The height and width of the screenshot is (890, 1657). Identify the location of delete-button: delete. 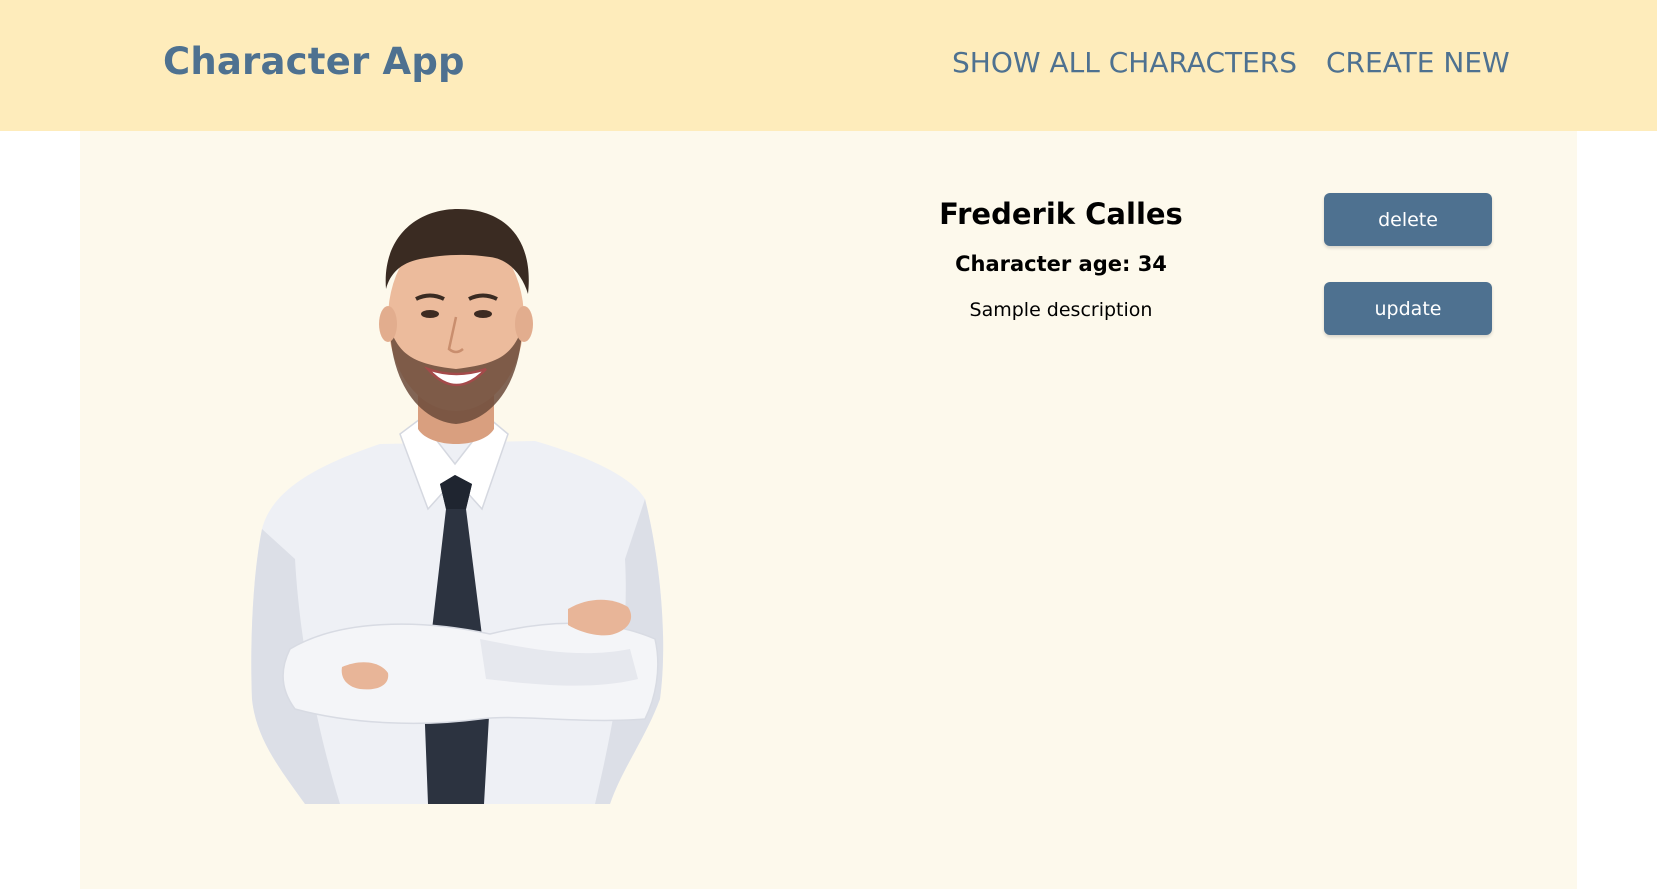
(1408, 219).